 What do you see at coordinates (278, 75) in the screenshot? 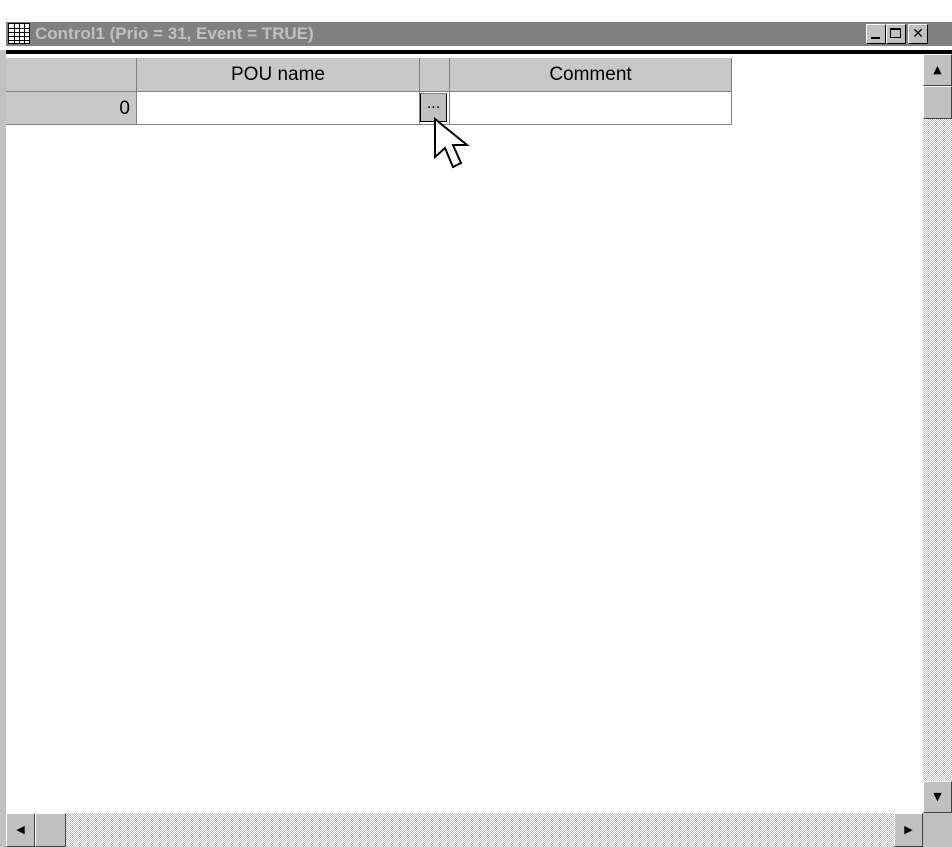
I see `column-header-pou-name: POU name` at bounding box center [278, 75].